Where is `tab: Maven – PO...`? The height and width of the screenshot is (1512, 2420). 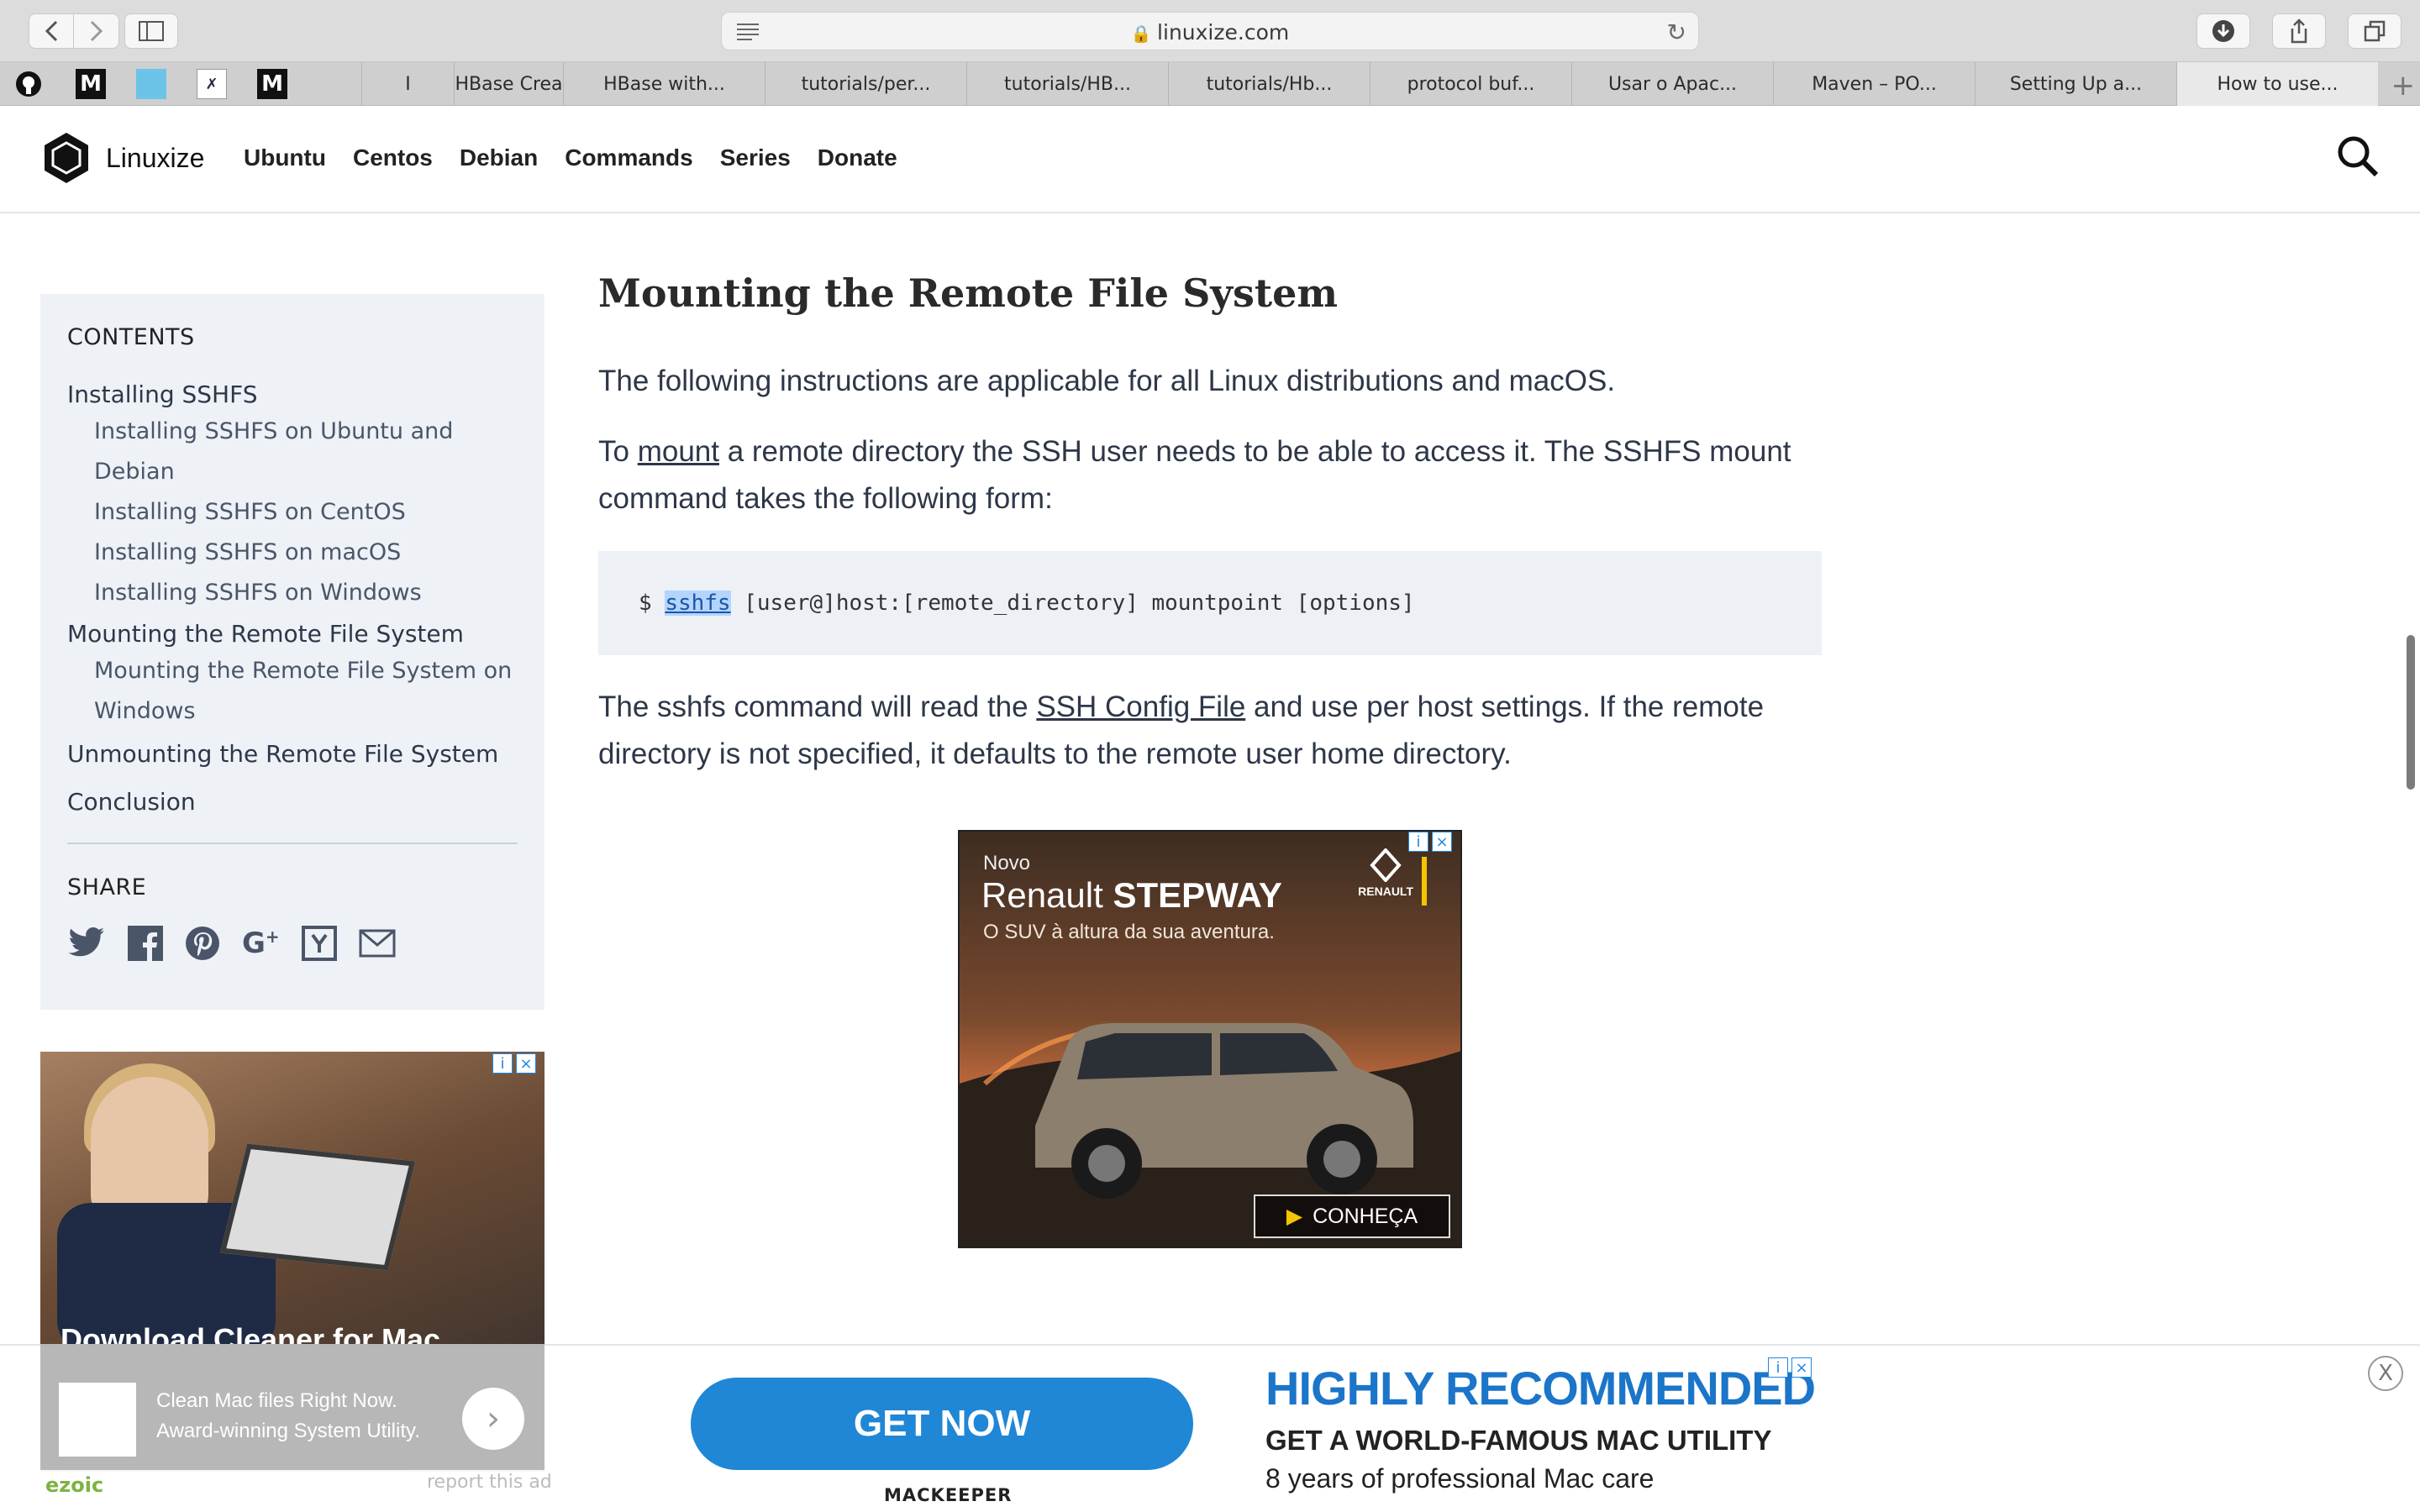 tab: Maven – PO... is located at coordinates (1874, 84).